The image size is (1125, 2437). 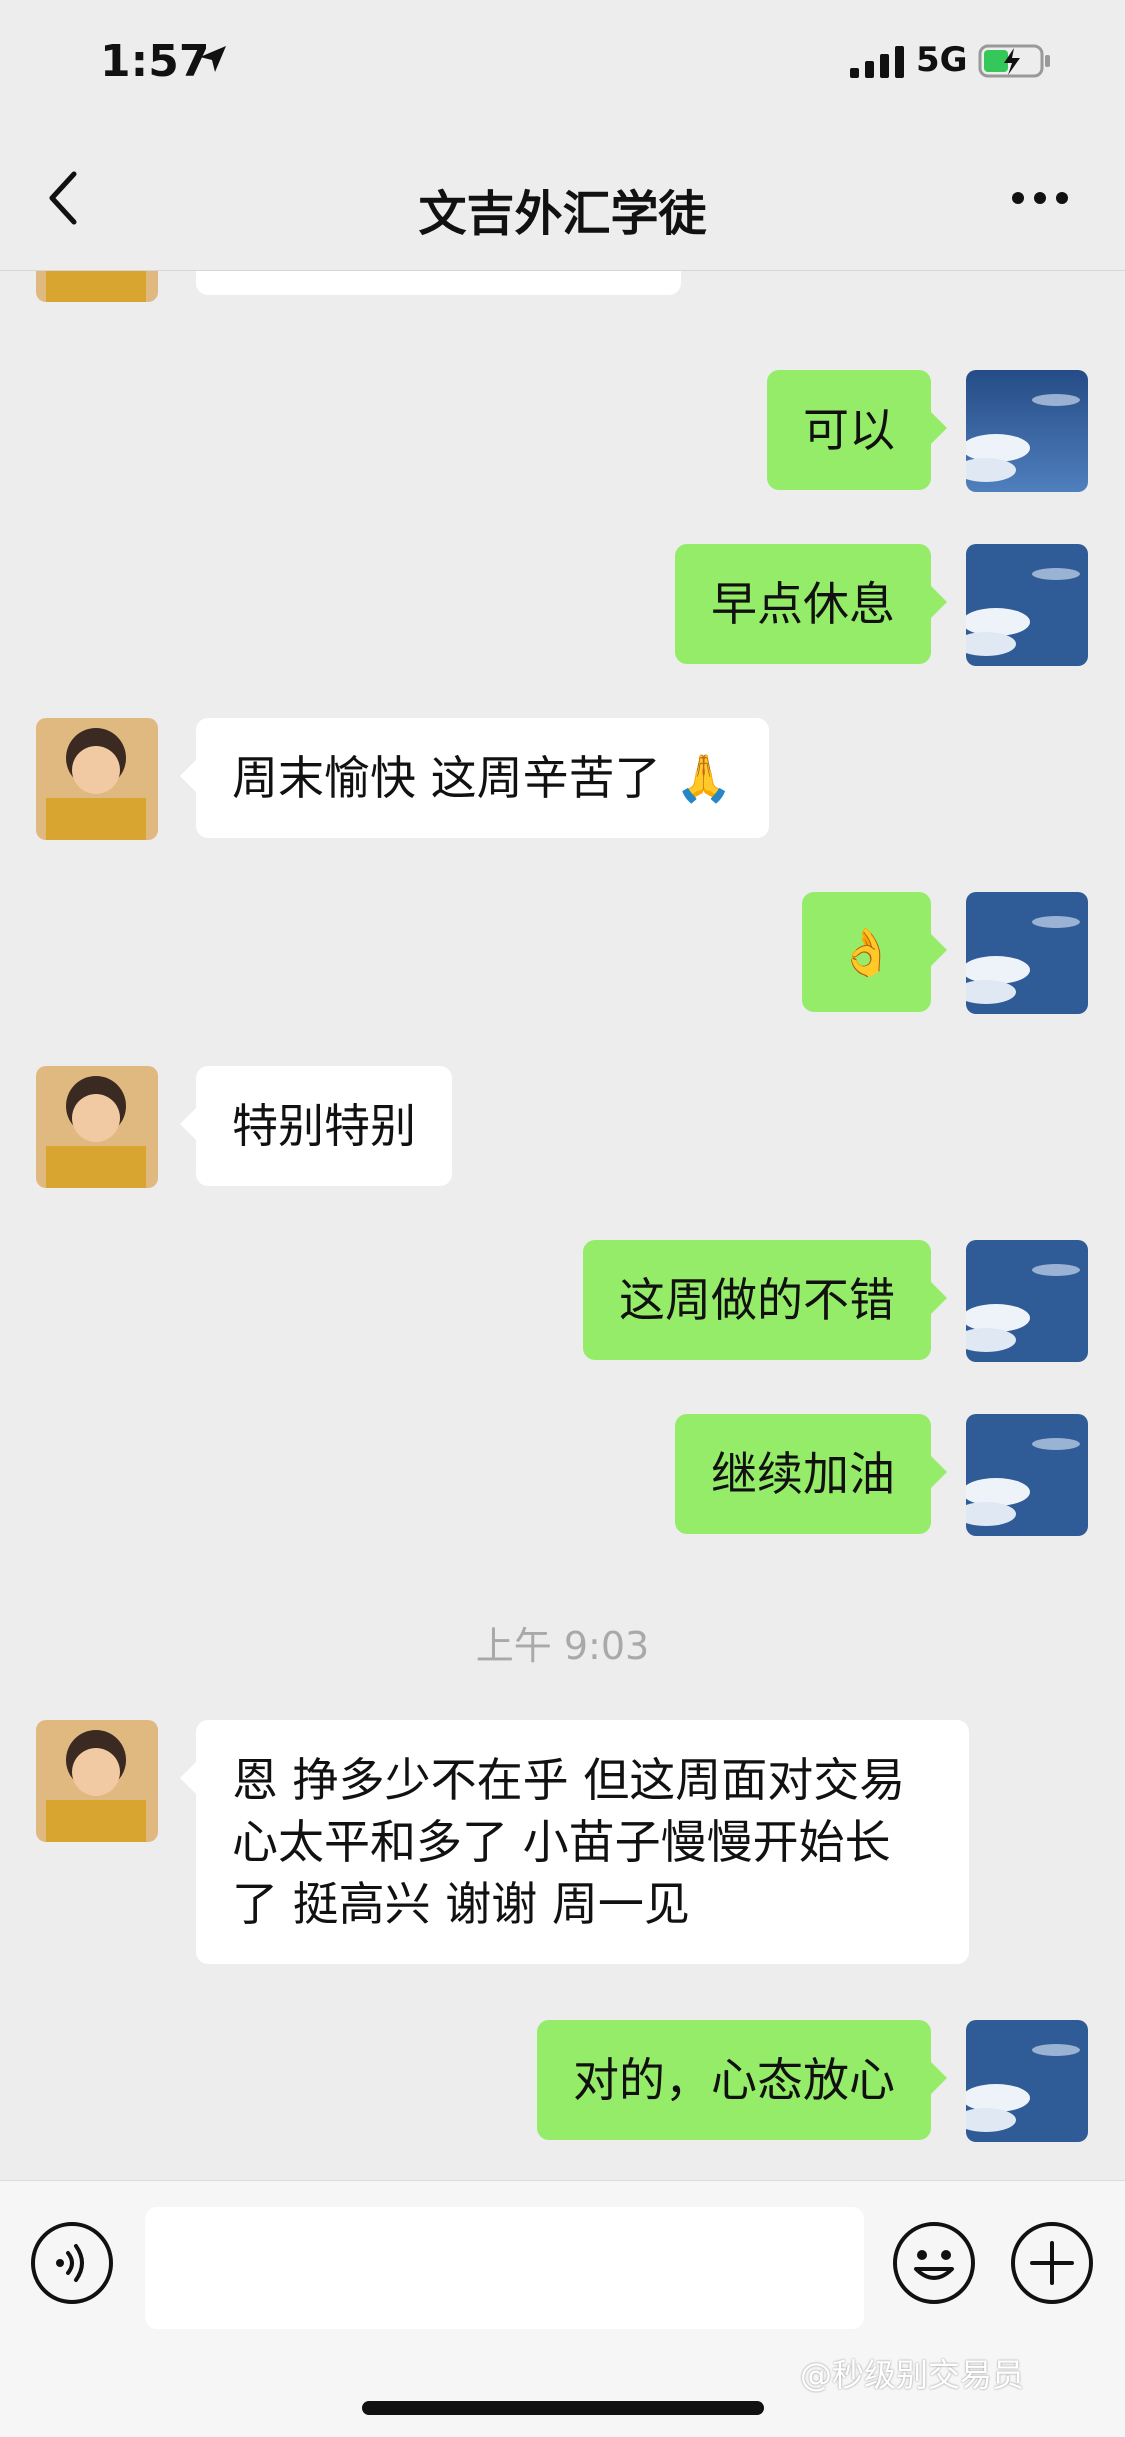 What do you see at coordinates (877, 62) in the screenshot?
I see `signal-icon` at bounding box center [877, 62].